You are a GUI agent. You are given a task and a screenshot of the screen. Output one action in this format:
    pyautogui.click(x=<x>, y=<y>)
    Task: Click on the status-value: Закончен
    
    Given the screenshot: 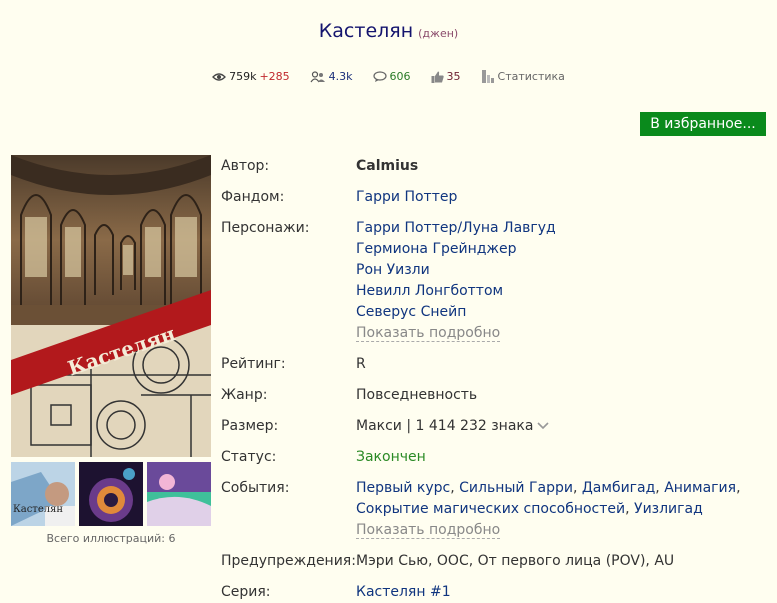 What is the action you would take?
    pyautogui.click(x=391, y=457)
    